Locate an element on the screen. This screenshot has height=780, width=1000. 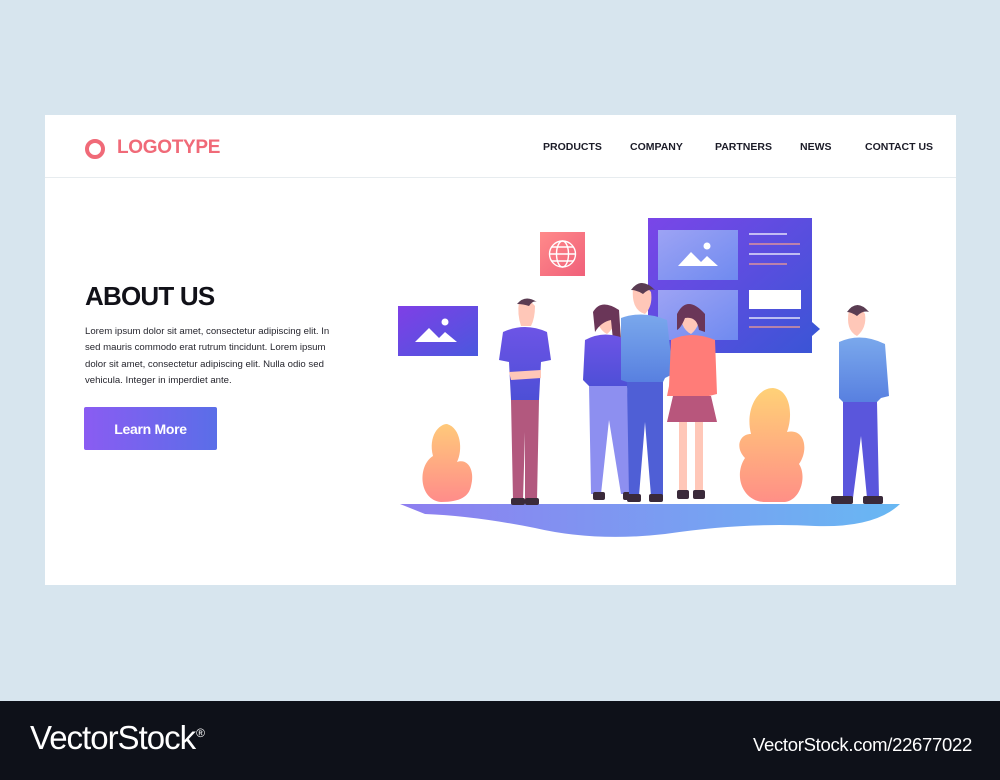
learn-more-button: Learn More is located at coordinates (150, 428).